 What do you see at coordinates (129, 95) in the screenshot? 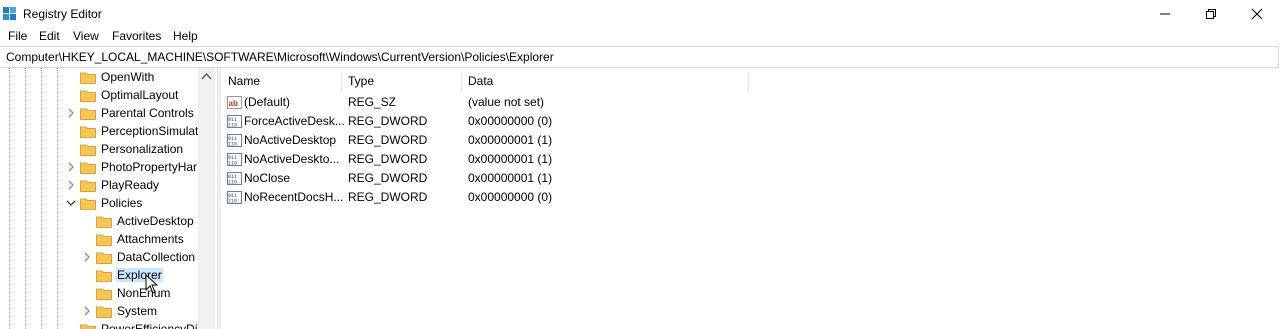
I see `tree-item: OptimalLayout` at bounding box center [129, 95].